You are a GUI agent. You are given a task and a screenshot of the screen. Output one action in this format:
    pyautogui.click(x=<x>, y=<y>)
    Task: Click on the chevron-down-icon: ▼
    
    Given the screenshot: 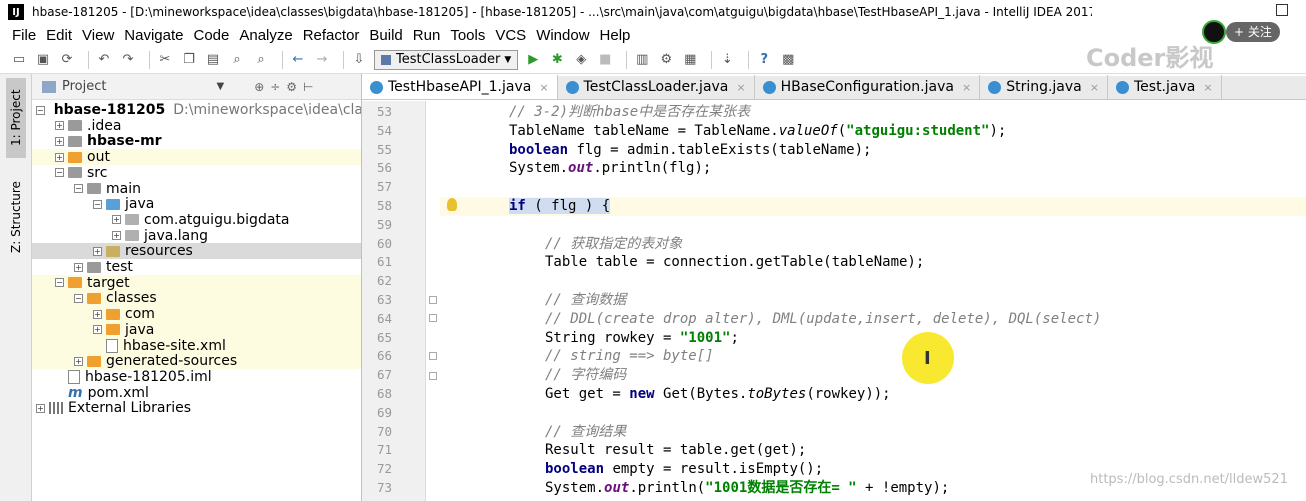 What is the action you would take?
    pyautogui.click(x=220, y=86)
    